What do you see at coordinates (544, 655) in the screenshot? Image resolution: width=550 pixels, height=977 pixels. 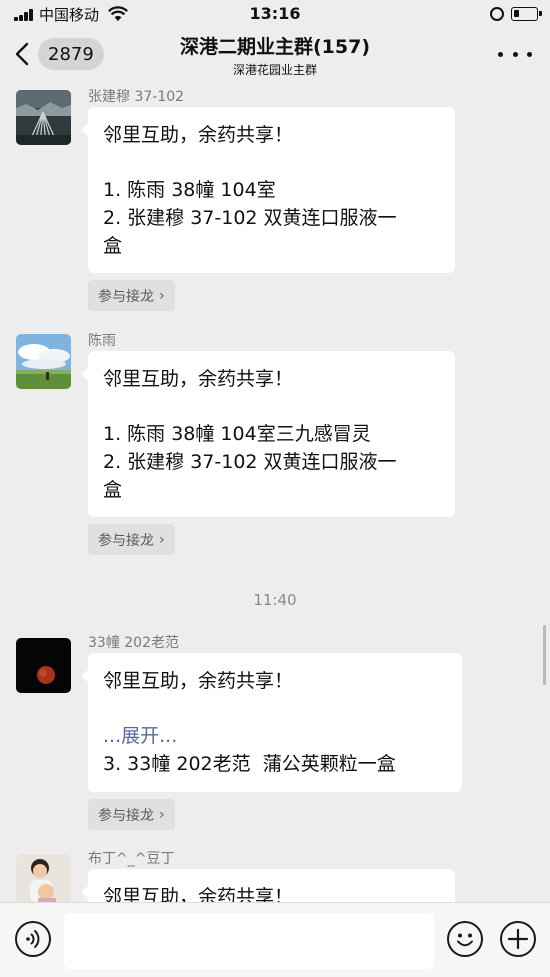 I see `scrollbar-thumb` at bounding box center [544, 655].